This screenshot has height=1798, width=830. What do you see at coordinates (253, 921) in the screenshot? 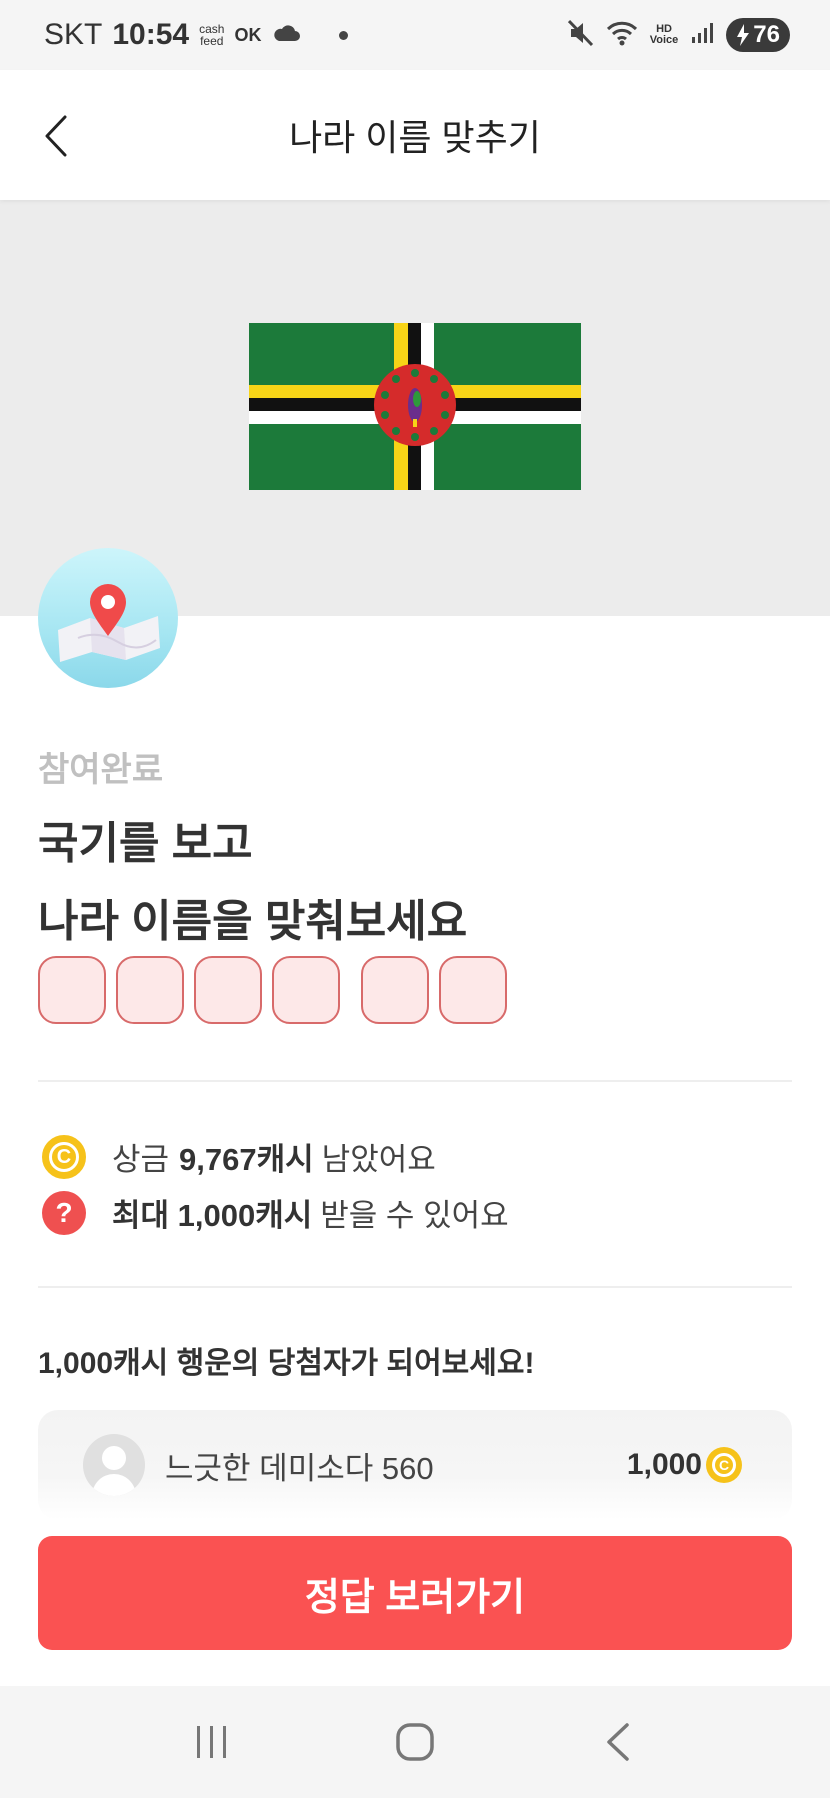
I see `question-line-2: 나라 이름을 맞춰보세요` at bounding box center [253, 921].